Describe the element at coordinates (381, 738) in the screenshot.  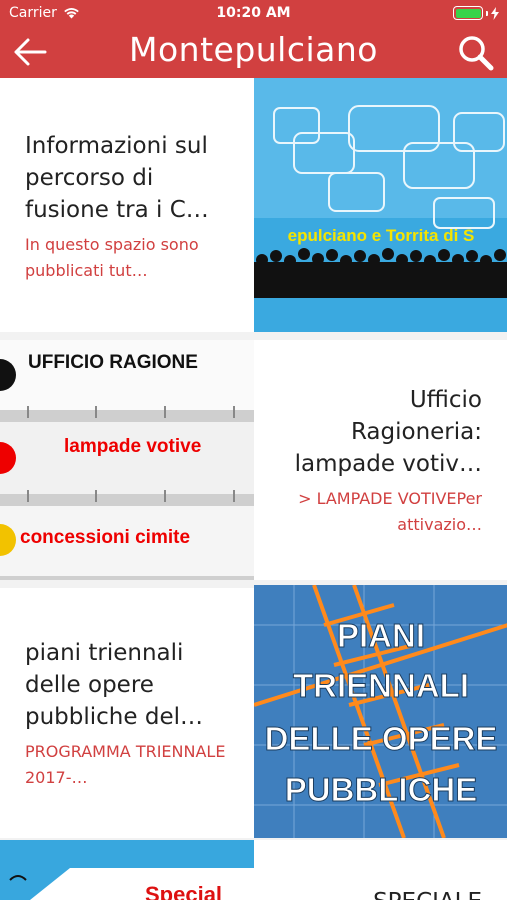
I see `image-line-3: DELLE OPERE` at that location.